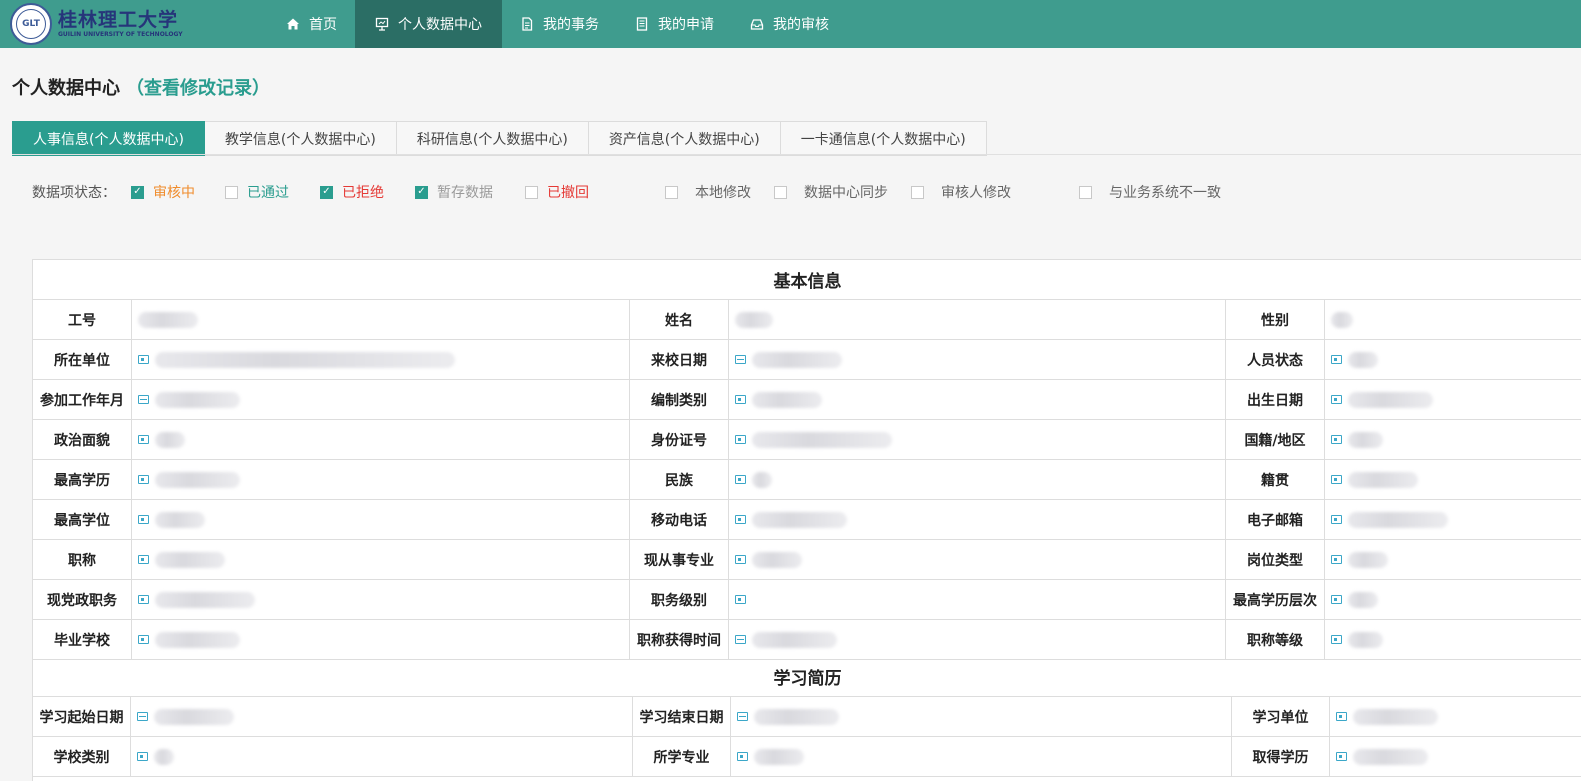 The height and width of the screenshot is (781, 1581). Describe the element at coordinates (82, 519) in the screenshot. I see `field-label: 最高学位` at that location.